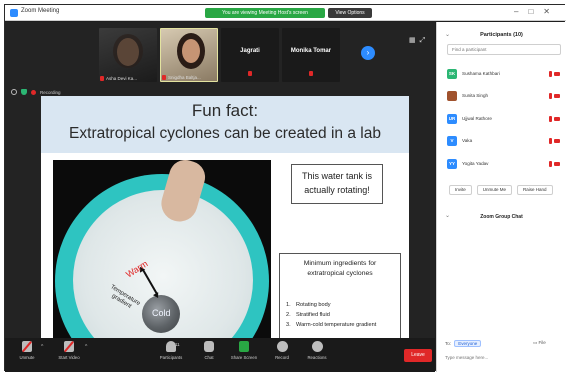  Describe the element at coordinates (288, 305) in the screenshot. I see `list-number: 1.` at that location.